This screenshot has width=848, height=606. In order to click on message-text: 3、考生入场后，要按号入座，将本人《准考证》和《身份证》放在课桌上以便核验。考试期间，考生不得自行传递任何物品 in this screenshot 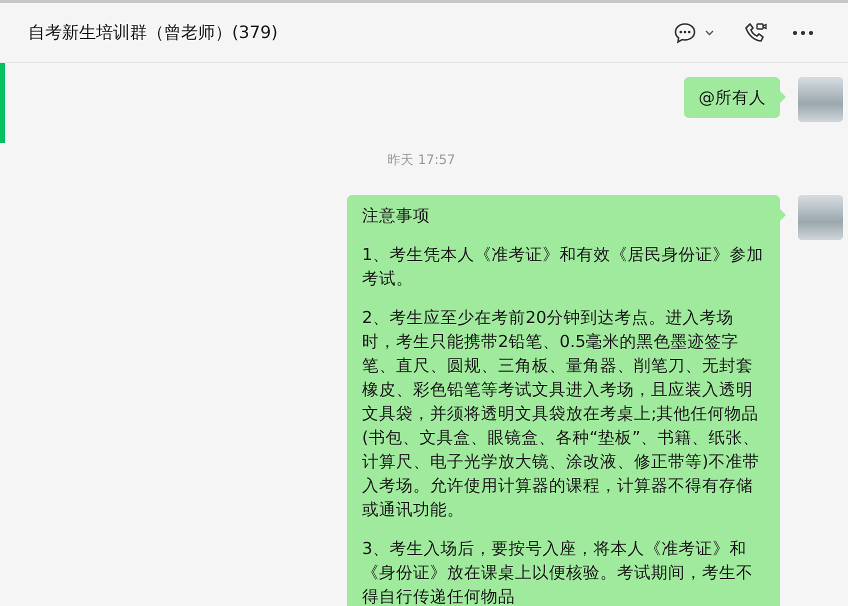, I will do `click(558, 572)`.